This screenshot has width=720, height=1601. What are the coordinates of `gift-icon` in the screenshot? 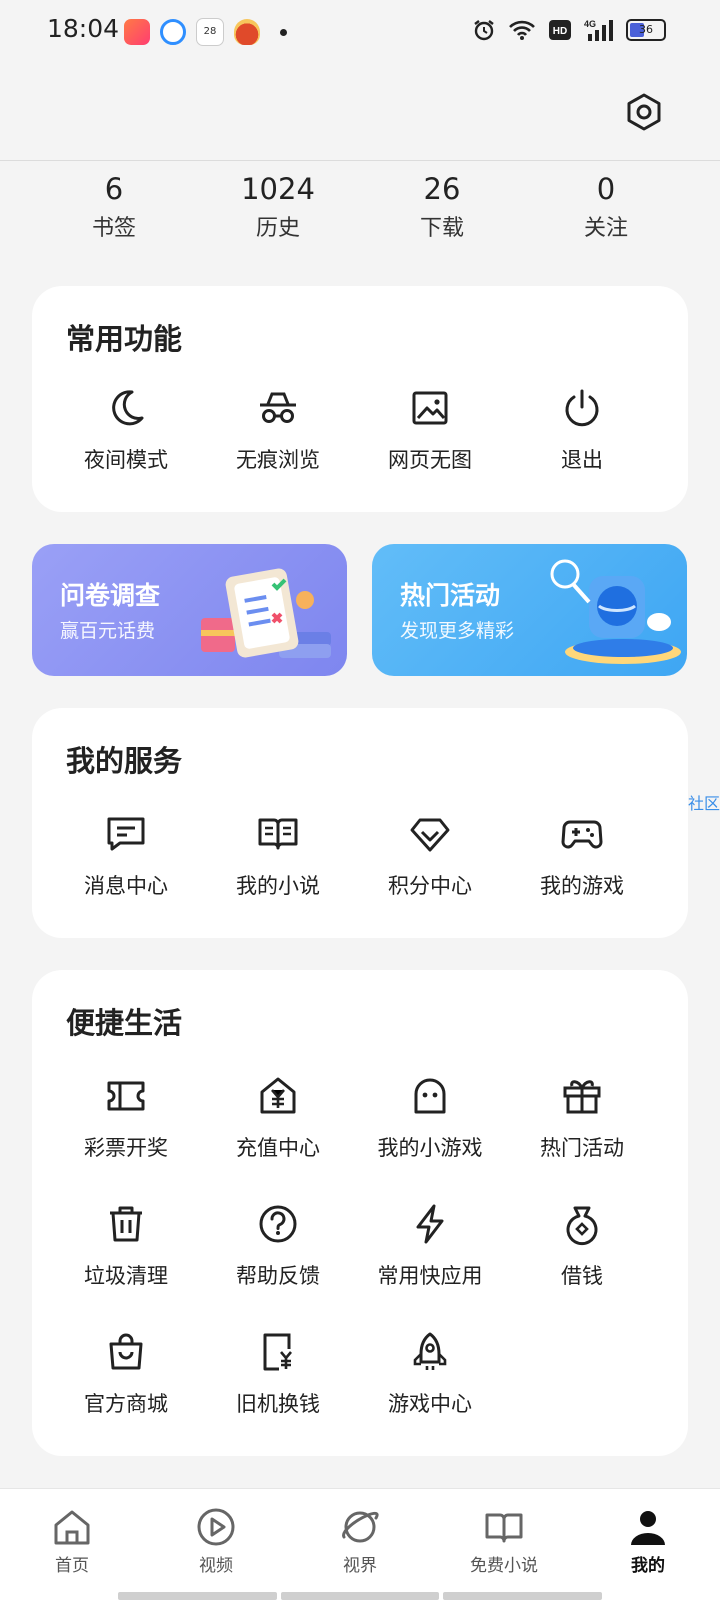 It's located at (582, 1097).